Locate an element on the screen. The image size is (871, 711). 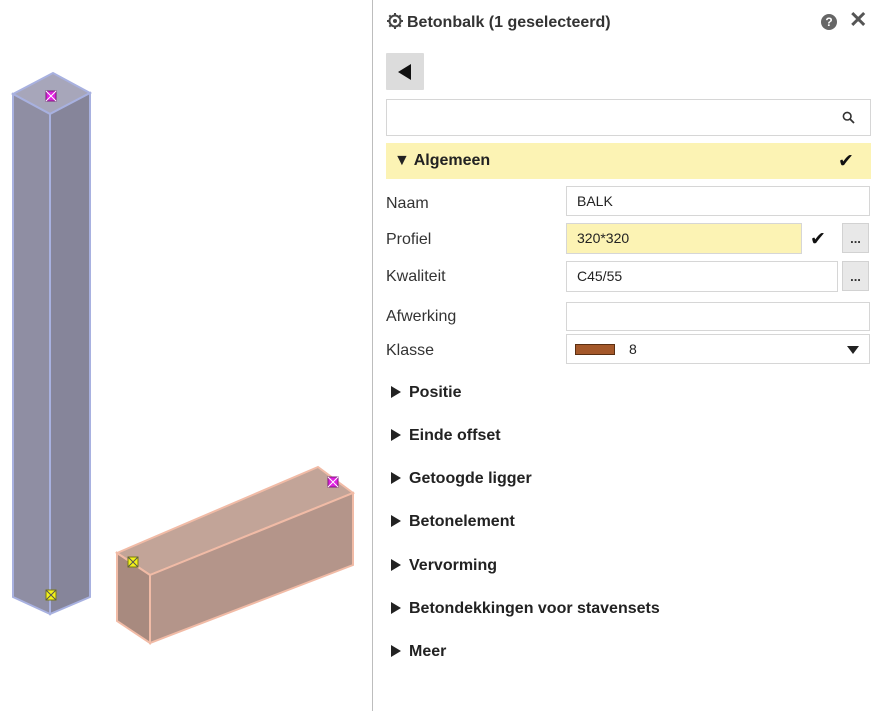
profiel-field: 320*320 is located at coordinates (684, 238).